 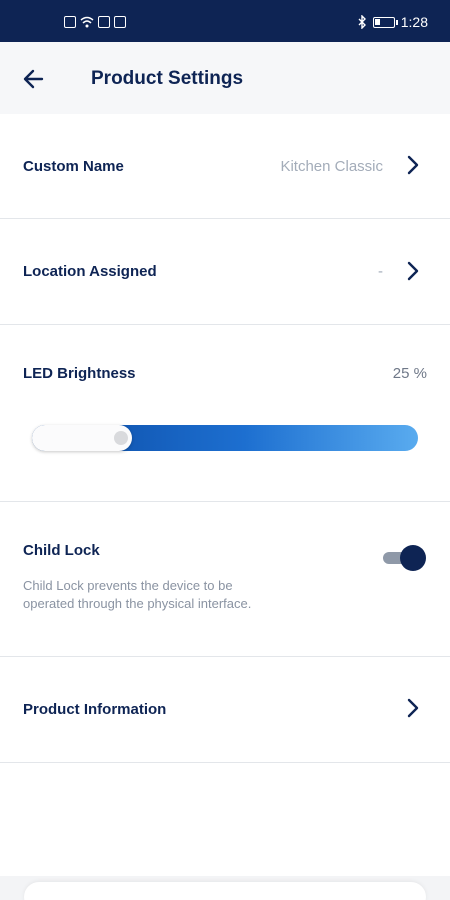 I want to click on custom-name-value: Kitchen Classic, so click(x=331, y=166).